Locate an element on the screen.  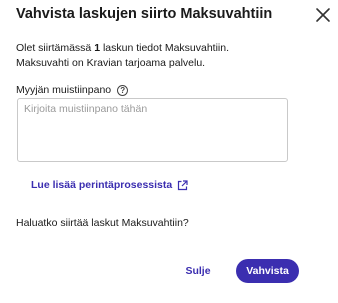
external-link-icon is located at coordinates (183, 184).